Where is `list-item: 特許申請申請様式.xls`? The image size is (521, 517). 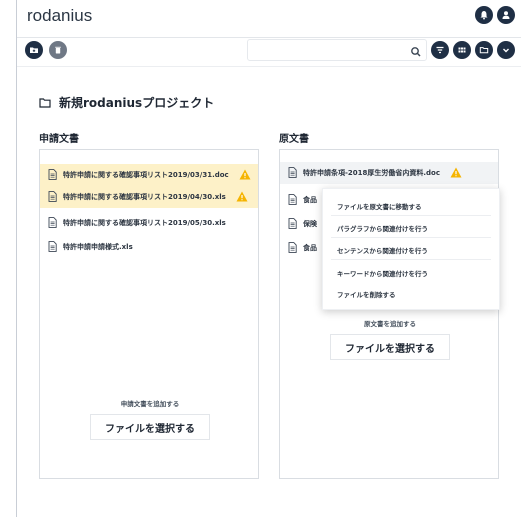
list-item: 特許申請申請様式.xls is located at coordinates (149, 247).